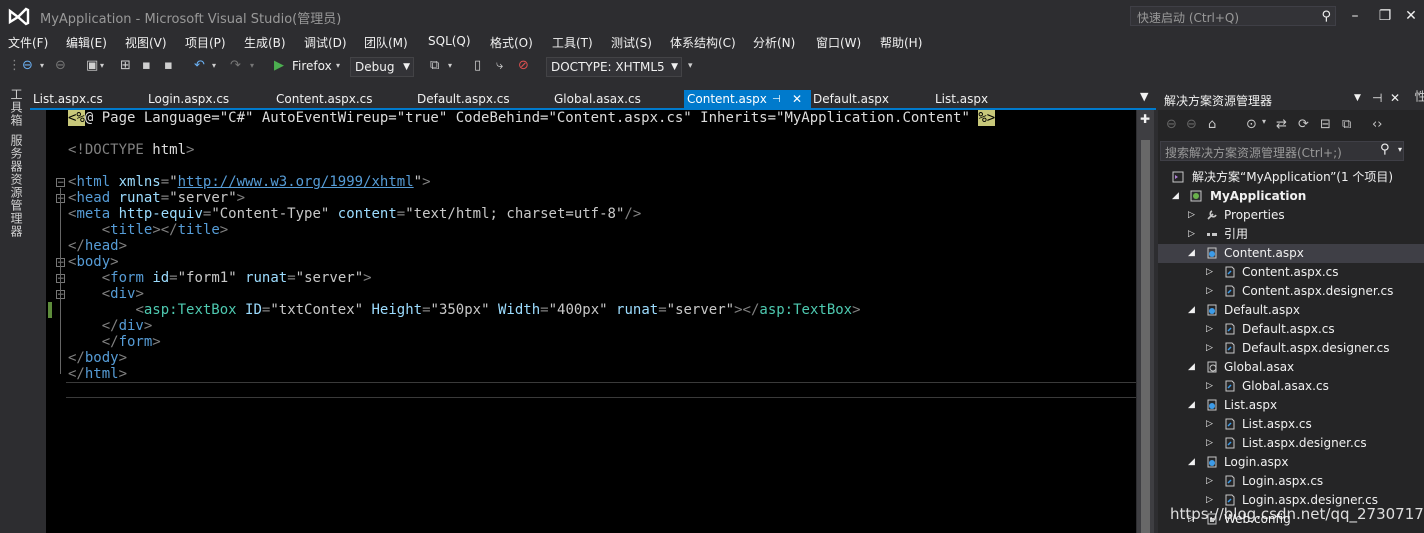 The height and width of the screenshot is (533, 1424). Describe the element at coordinates (1175, 196) in the screenshot. I see `expand-arrow-icon: ◢` at that location.